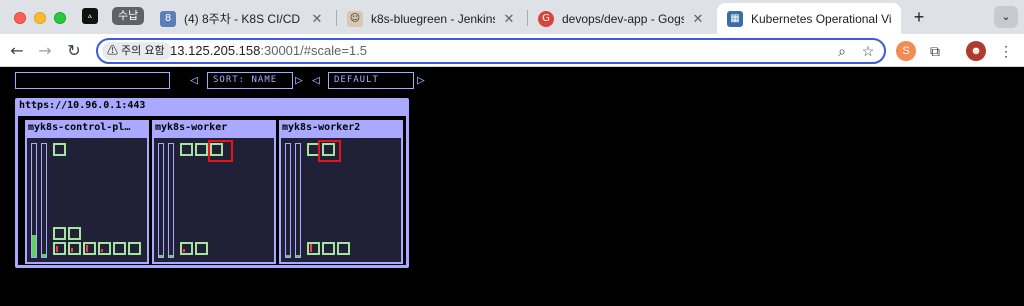 The width and height of the screenshot is (1024, 306). What do you see at coordinates (250, 80) in the screenshot?
I see `sort-selector: SORT: NAME` at bounding box center [250, 80].